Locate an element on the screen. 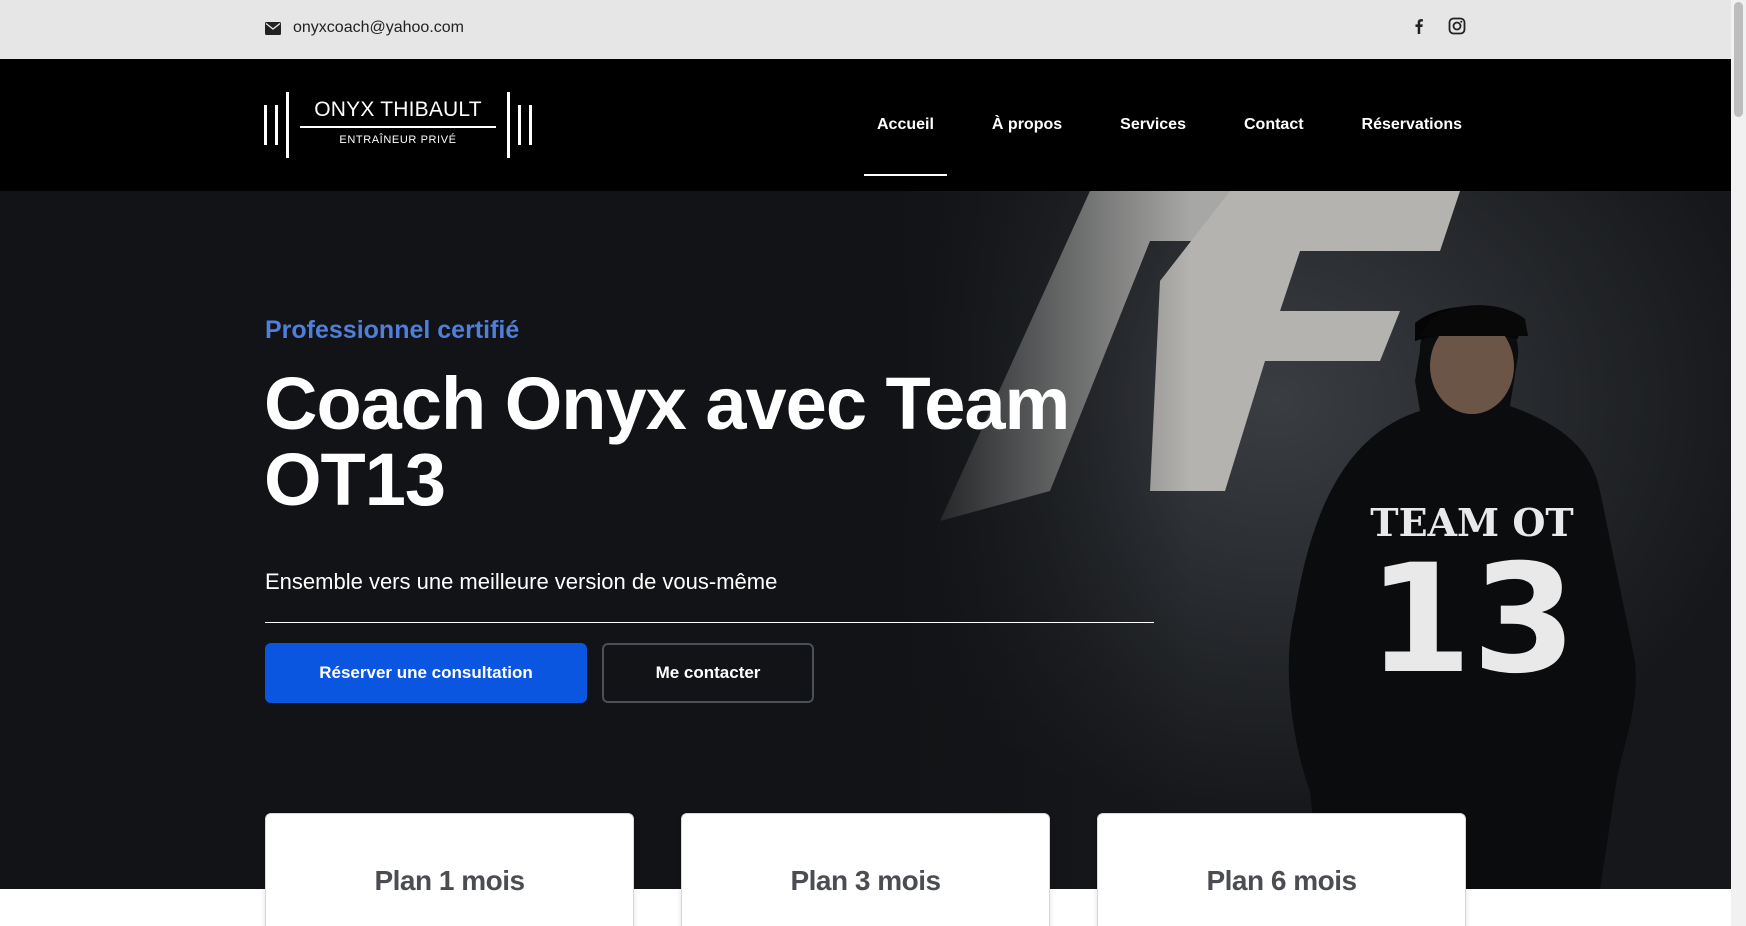 Image resolution: width=1746 pixels, height=926 pixels. social-links is located at coordinates (1438, 26).